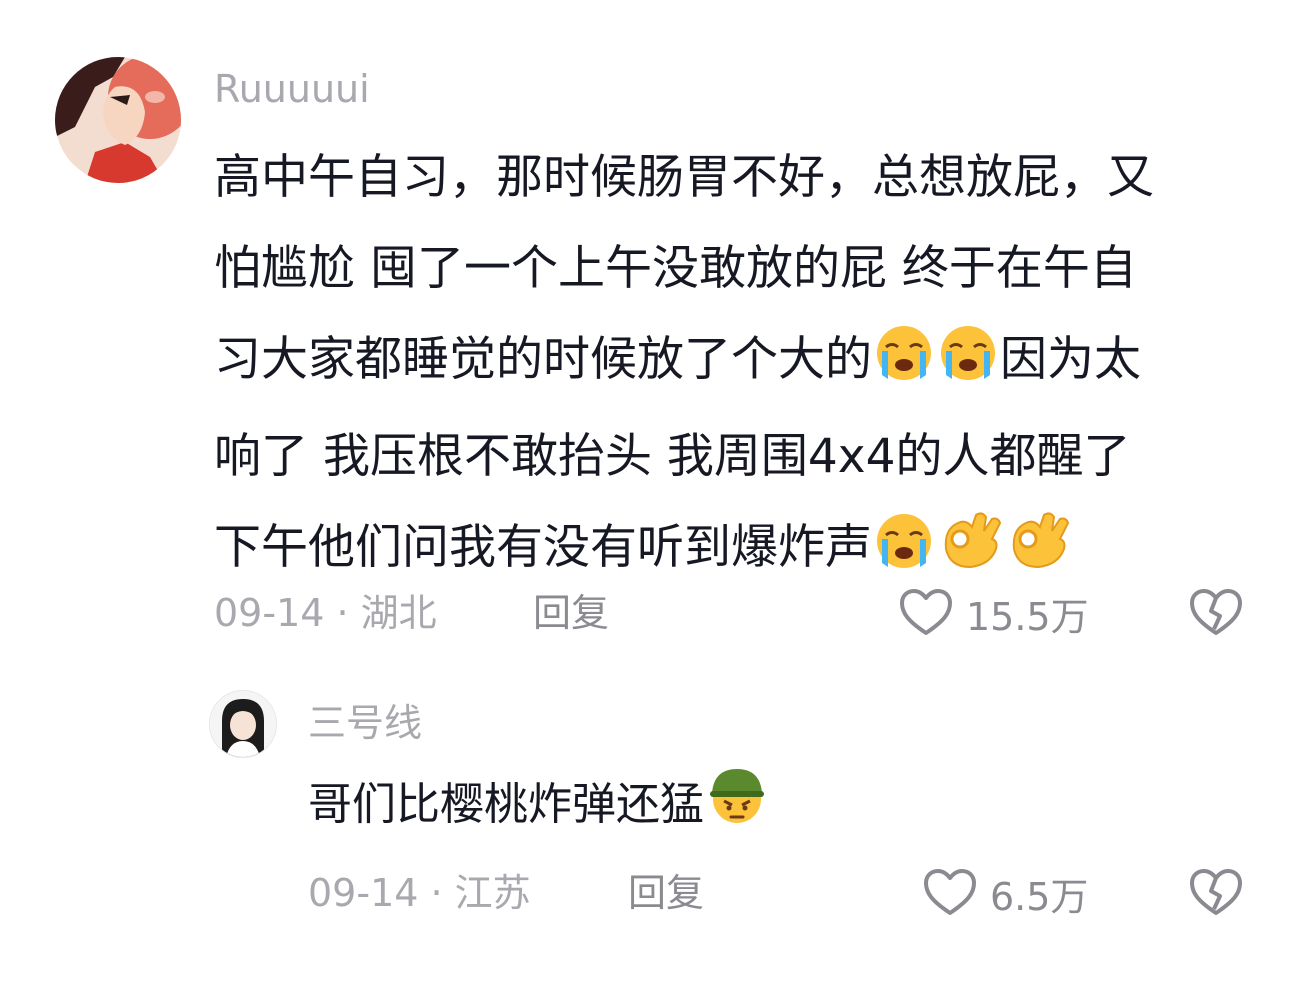 The height and width of the screenshot is (984, 1309). Describe the element at coordinates (675, 268) in the screenshot. I see `comment-line: 怕尴尬 囤了一个上午没敢放的屁 终于在午自` at that location.